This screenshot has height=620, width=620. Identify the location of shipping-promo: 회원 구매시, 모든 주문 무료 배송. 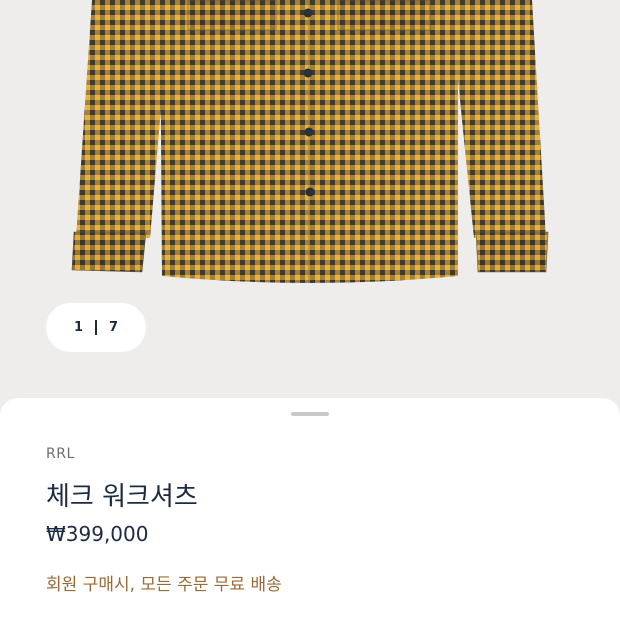
(164, 585).